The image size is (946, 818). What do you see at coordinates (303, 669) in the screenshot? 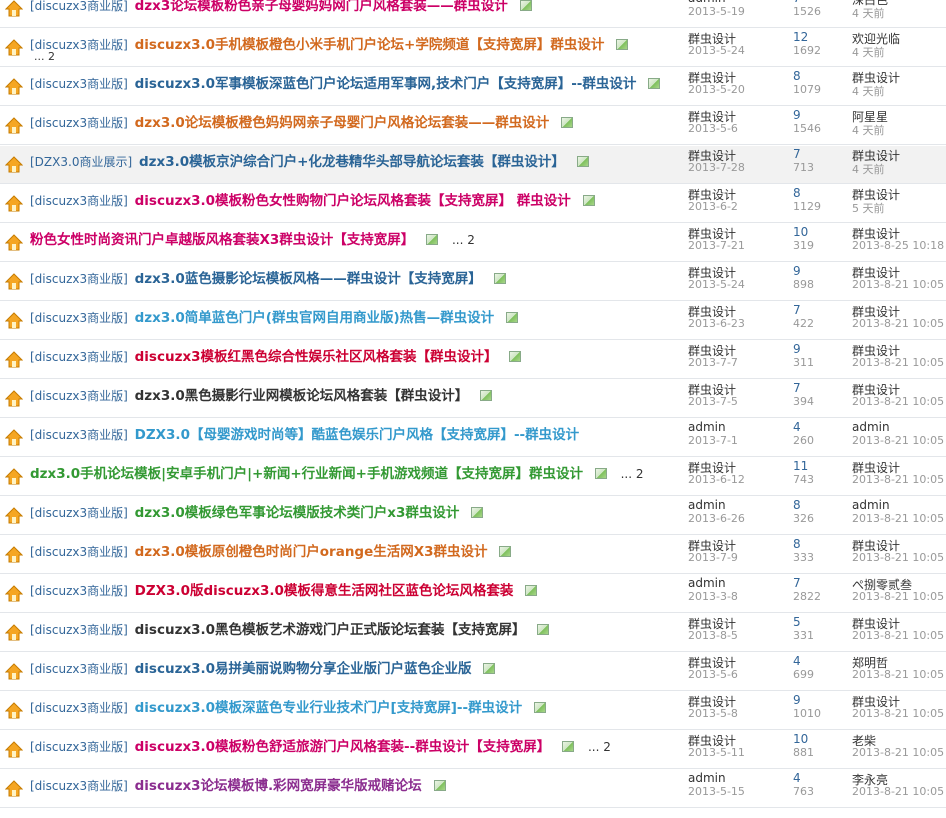
I see `thread-title-link: discuzx3.0易拼美丽说购物分享企业版门户蓝色企业版` at bounding box center [303, 669].